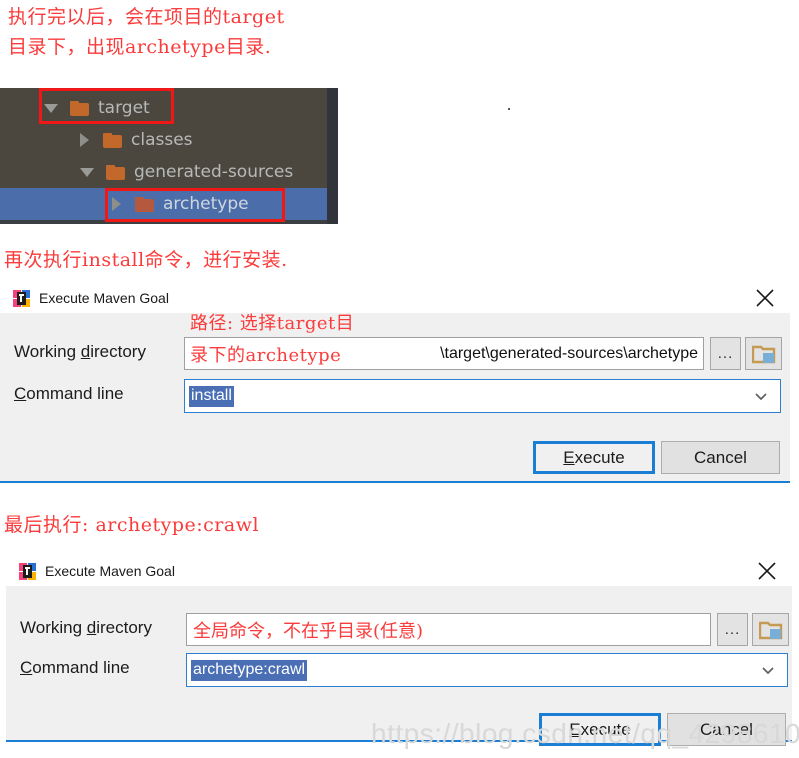 The height and width of the screenshot is (758, 799). What do you see at coordinates (132, 525) in the screenshot?
I see `crawl-annotation-note: 最后执行: archetype:crawl` at bounding box center [132, 525].